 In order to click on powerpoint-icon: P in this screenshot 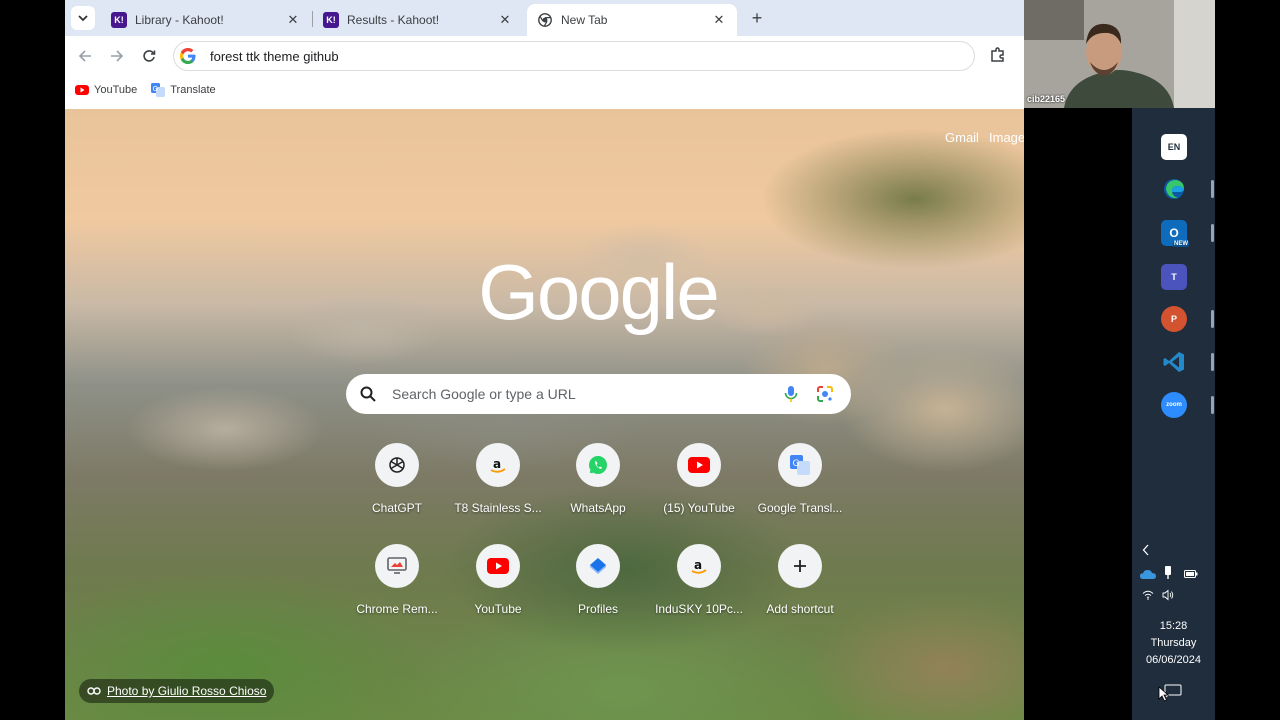, I will do `click(1174, 319)`.